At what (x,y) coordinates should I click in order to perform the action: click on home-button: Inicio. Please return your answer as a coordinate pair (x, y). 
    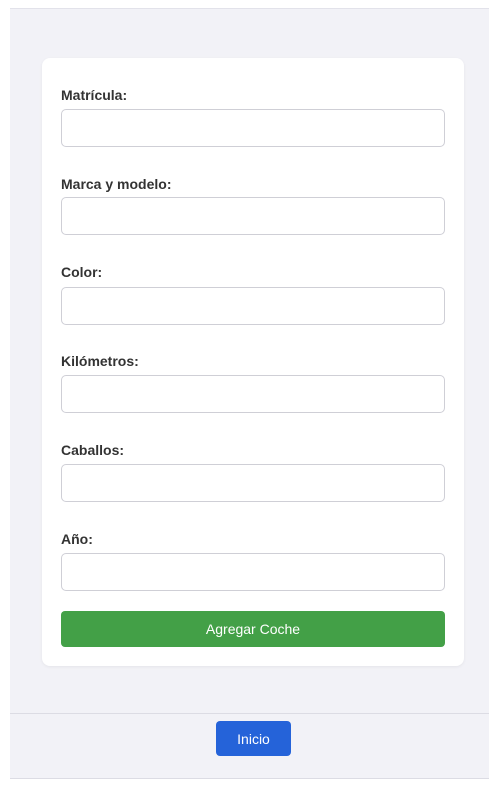
    Looking at the image, I should click on (253, 738).